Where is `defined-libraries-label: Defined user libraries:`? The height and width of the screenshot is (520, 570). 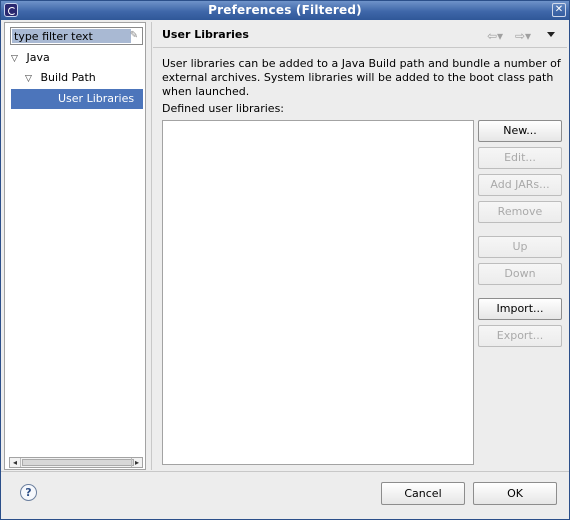
defined-libraries-label: Defined user libraries: is located at coordinates (223, 108).